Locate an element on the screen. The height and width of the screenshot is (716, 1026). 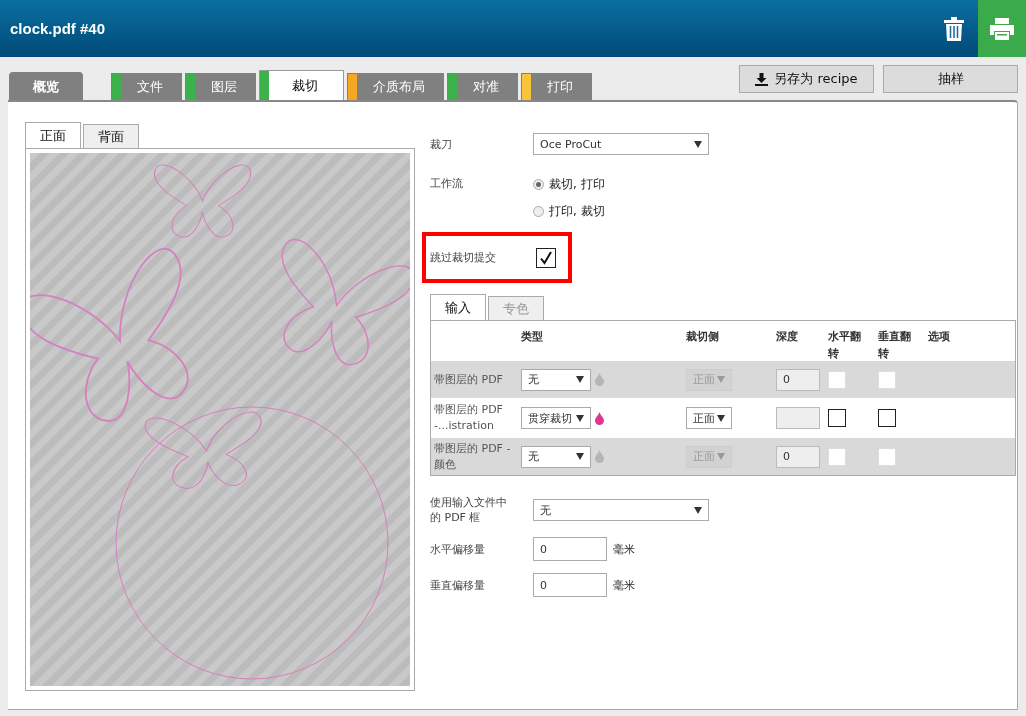
step-tab: 图层 is located at coordinates (220, 86).